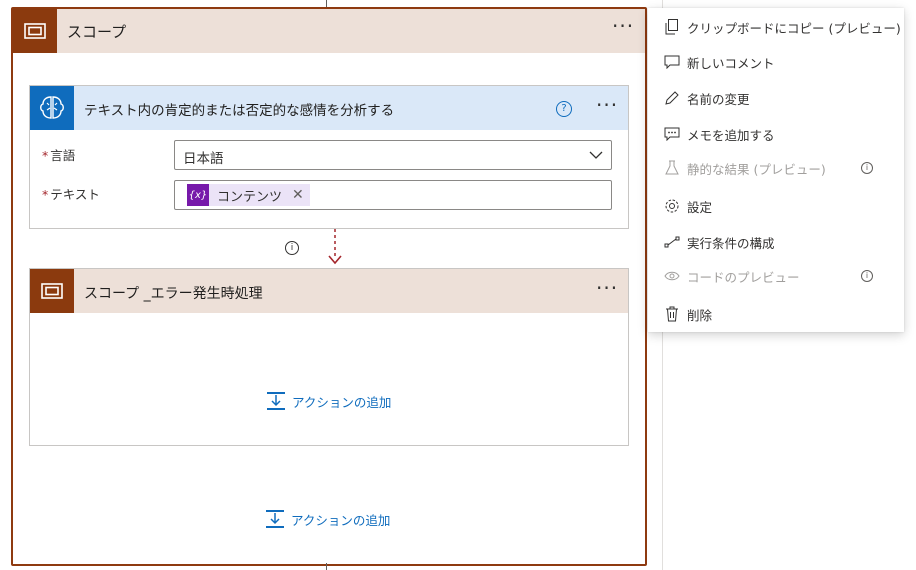 The height and width of the screenshot is (570, 916). I want to click on menu-item-add-note: メモを追加する, so click(776, 134).